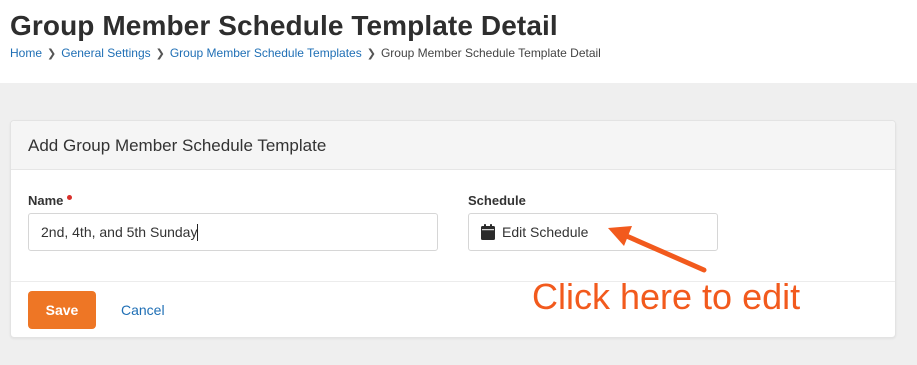 The height and width of the screenshot is (365, 917). What do you see at coordinates (666, 296) in the screenshot?
I see `annotation-text: Click here to edit` at bounding box center [666, 296].